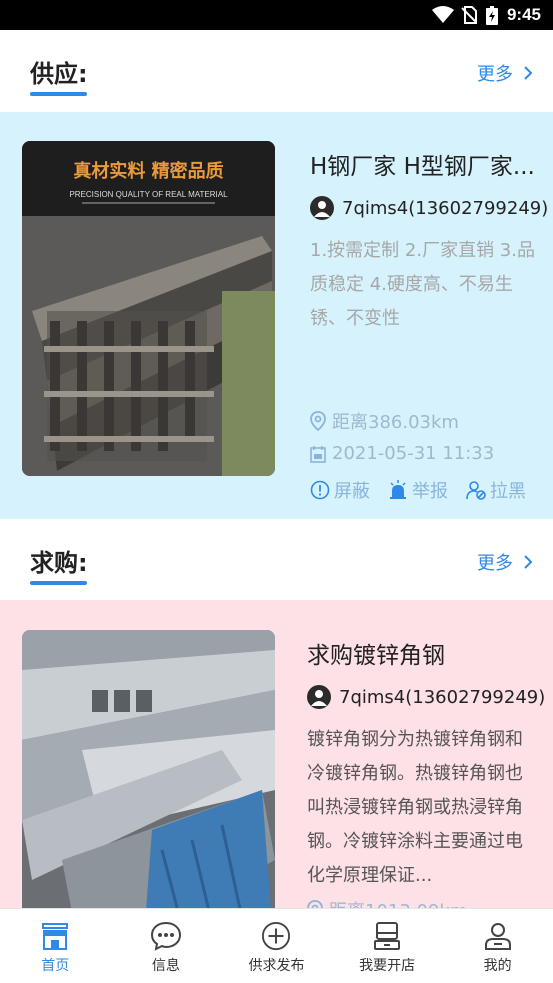 This screenshot has width=553, height=983. I want to click on nav-messages: 信息, so click(166, 946).